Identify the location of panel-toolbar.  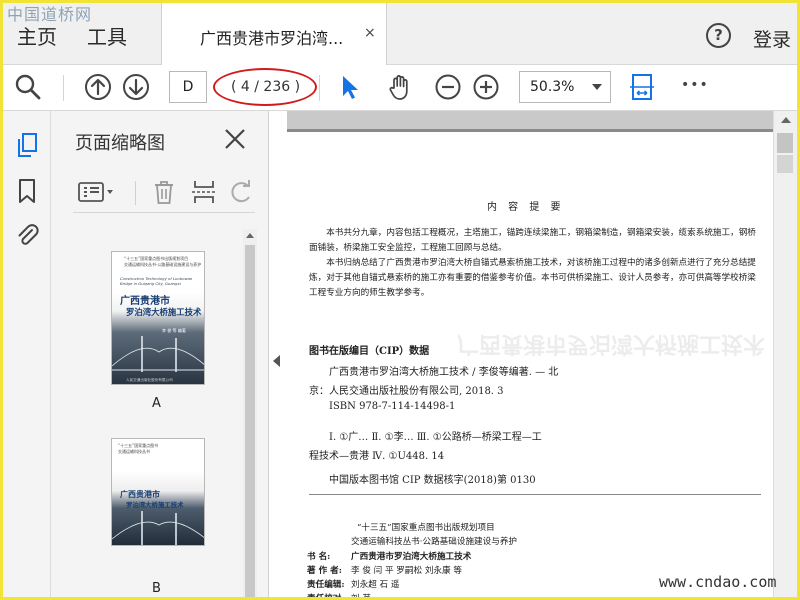
(164, 193).